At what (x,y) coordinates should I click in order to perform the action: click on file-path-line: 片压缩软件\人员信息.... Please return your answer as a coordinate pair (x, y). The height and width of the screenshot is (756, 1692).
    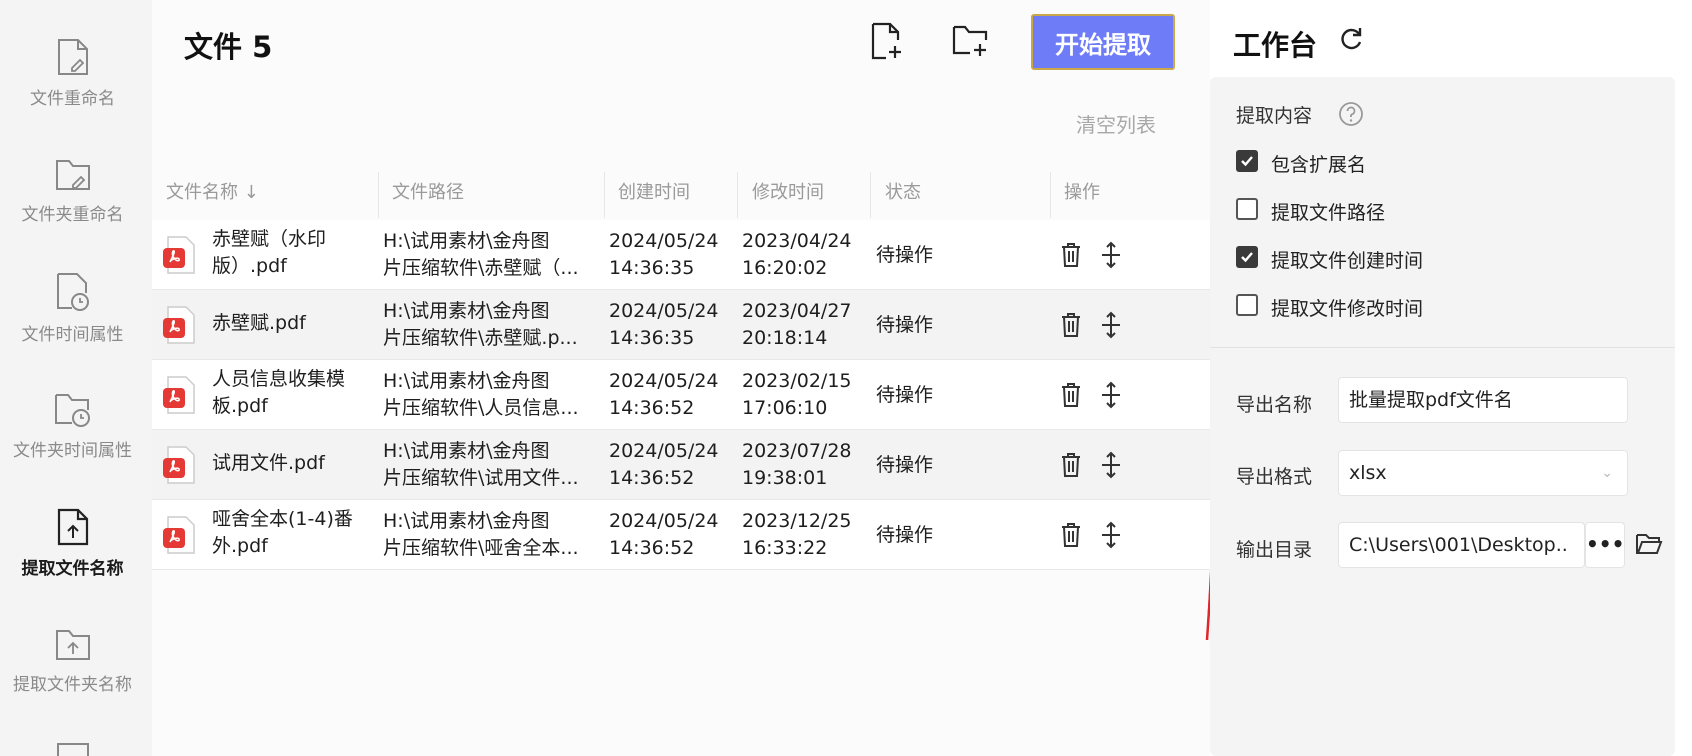
    Looking at the image, I should click on (481, 408).